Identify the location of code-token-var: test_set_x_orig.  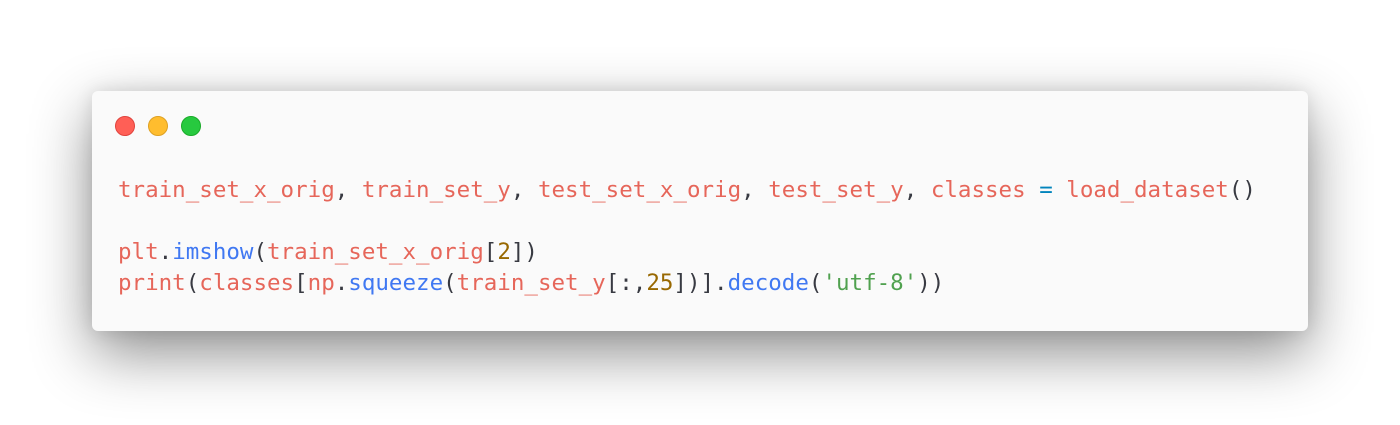
(639, 190).